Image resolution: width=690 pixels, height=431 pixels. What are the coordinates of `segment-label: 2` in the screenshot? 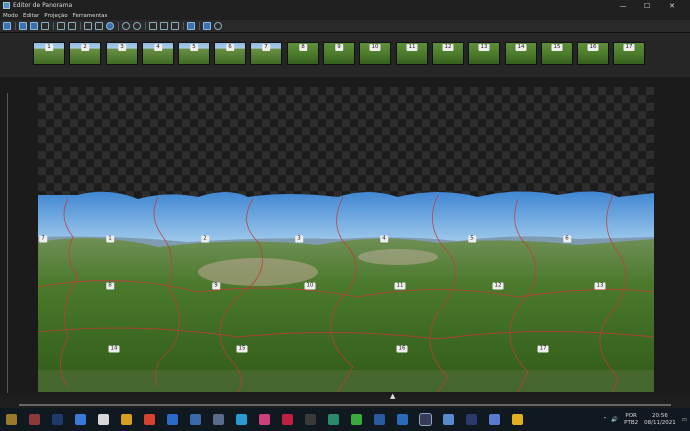 It's located at (205, 239).